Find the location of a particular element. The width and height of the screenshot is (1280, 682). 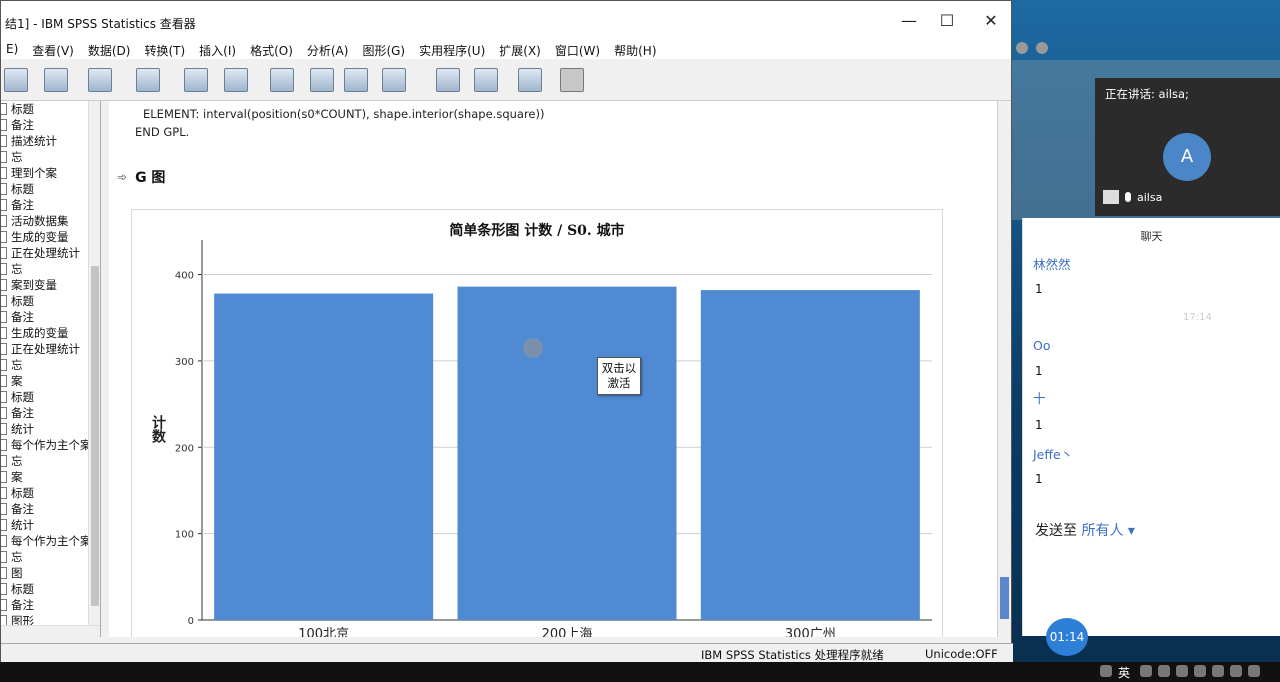

outline-item-label: 图 is located at coordinates (17, 573).